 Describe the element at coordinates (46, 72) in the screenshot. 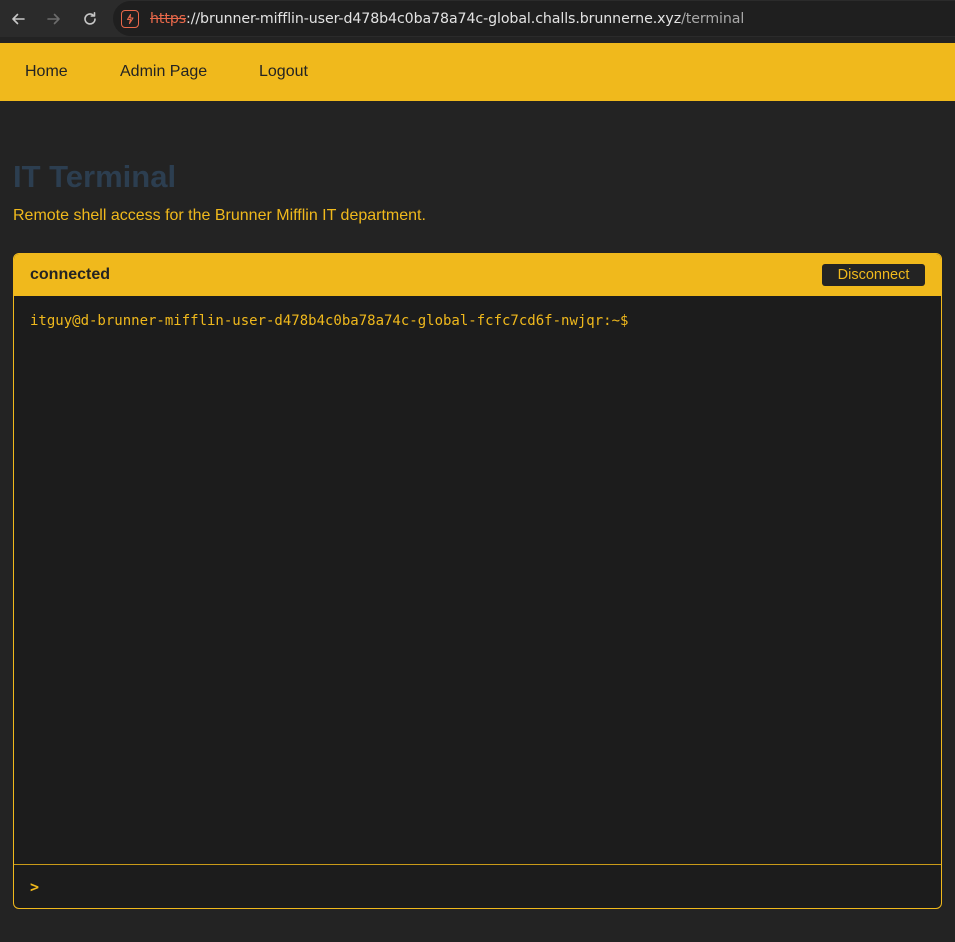

I see `nav-link-home: Home` at that location.